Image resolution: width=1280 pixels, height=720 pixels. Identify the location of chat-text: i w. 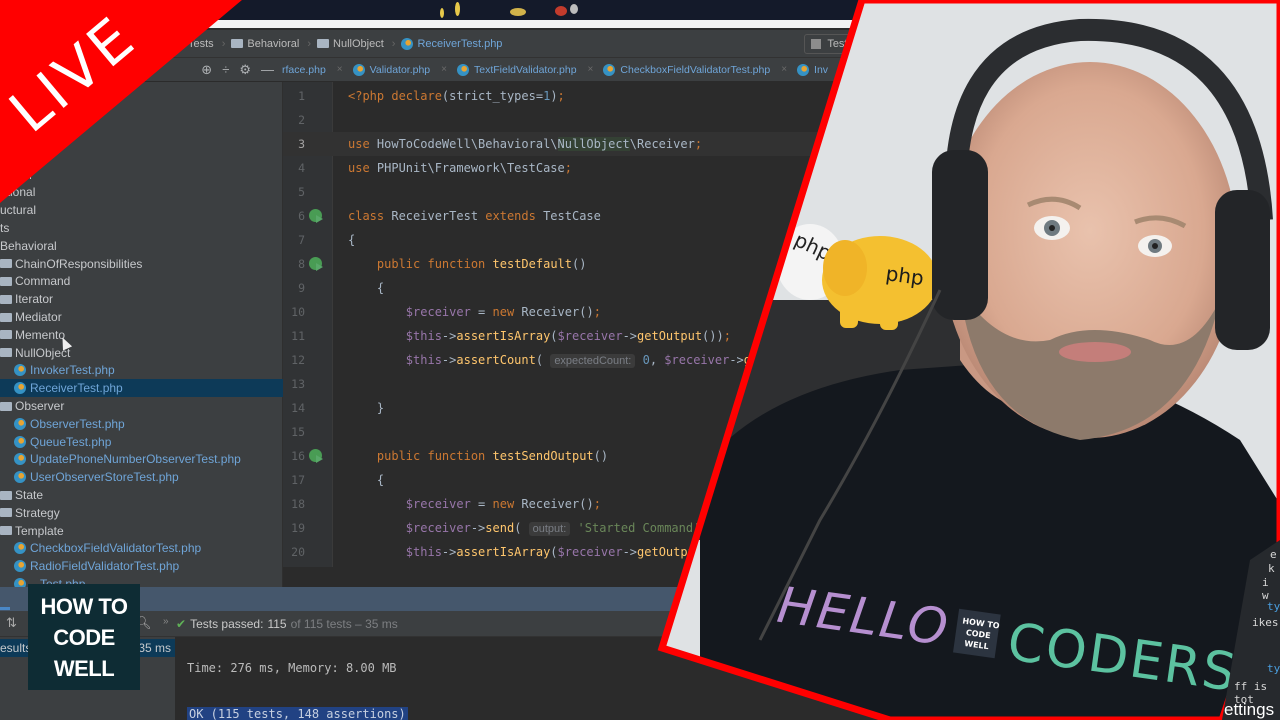
(1265, 589).